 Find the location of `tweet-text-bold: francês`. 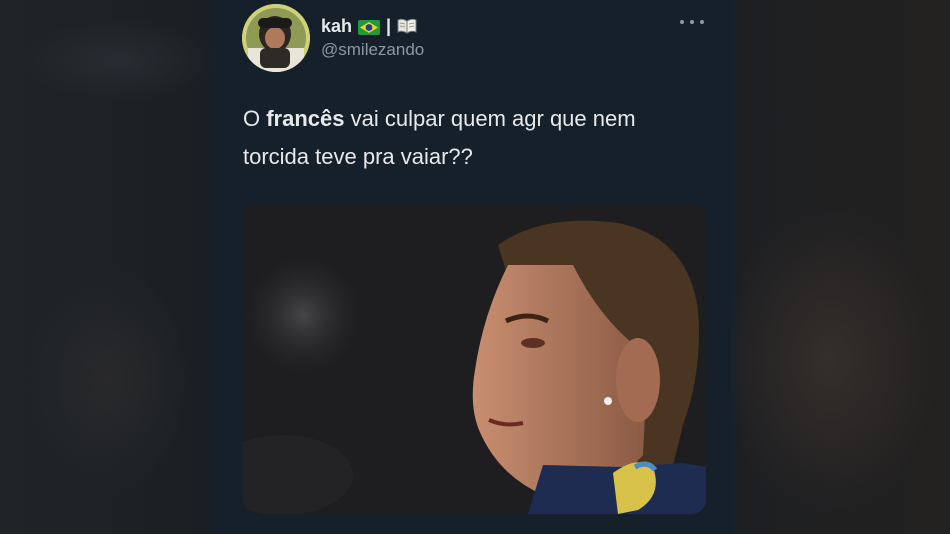

tweet-text-bold: francês is located at coordinates (305, 118).